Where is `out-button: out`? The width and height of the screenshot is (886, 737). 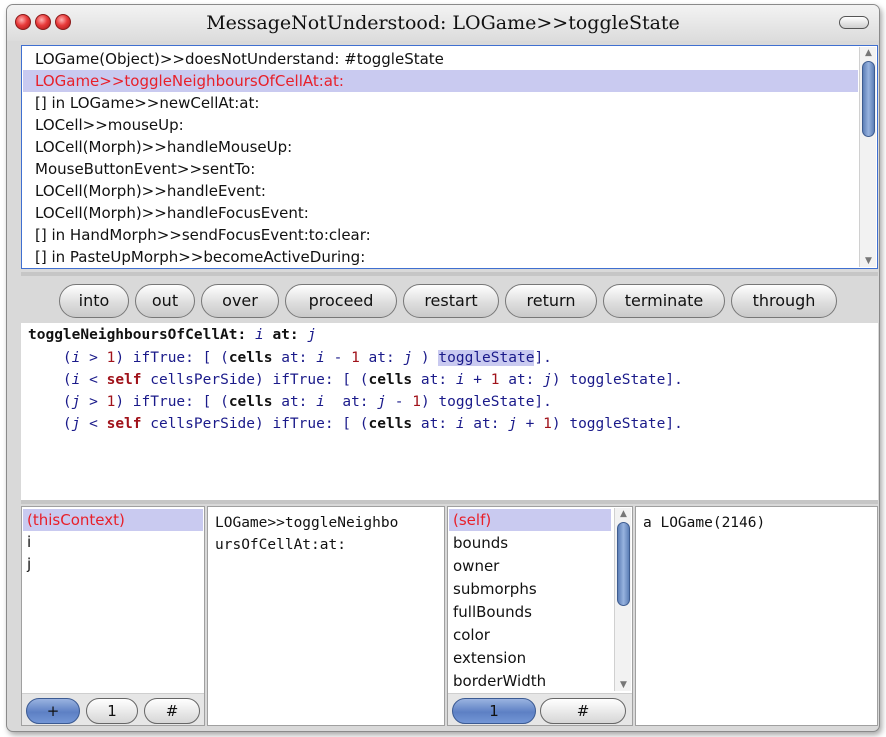 out-button: out is located at coordinates (165, 301).